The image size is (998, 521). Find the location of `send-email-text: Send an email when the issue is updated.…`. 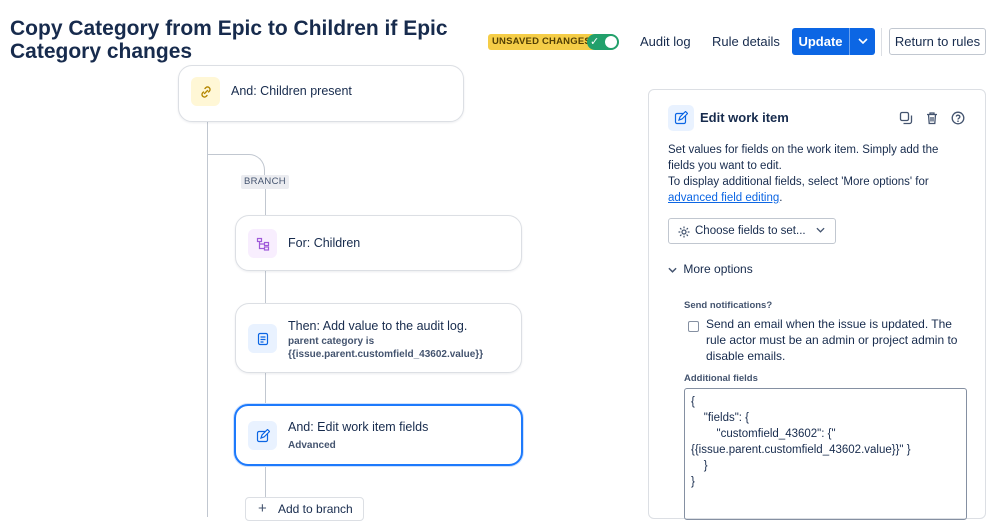

send-email-text: Send an email when the issue is updated.… is located at coordinates (832, 340).